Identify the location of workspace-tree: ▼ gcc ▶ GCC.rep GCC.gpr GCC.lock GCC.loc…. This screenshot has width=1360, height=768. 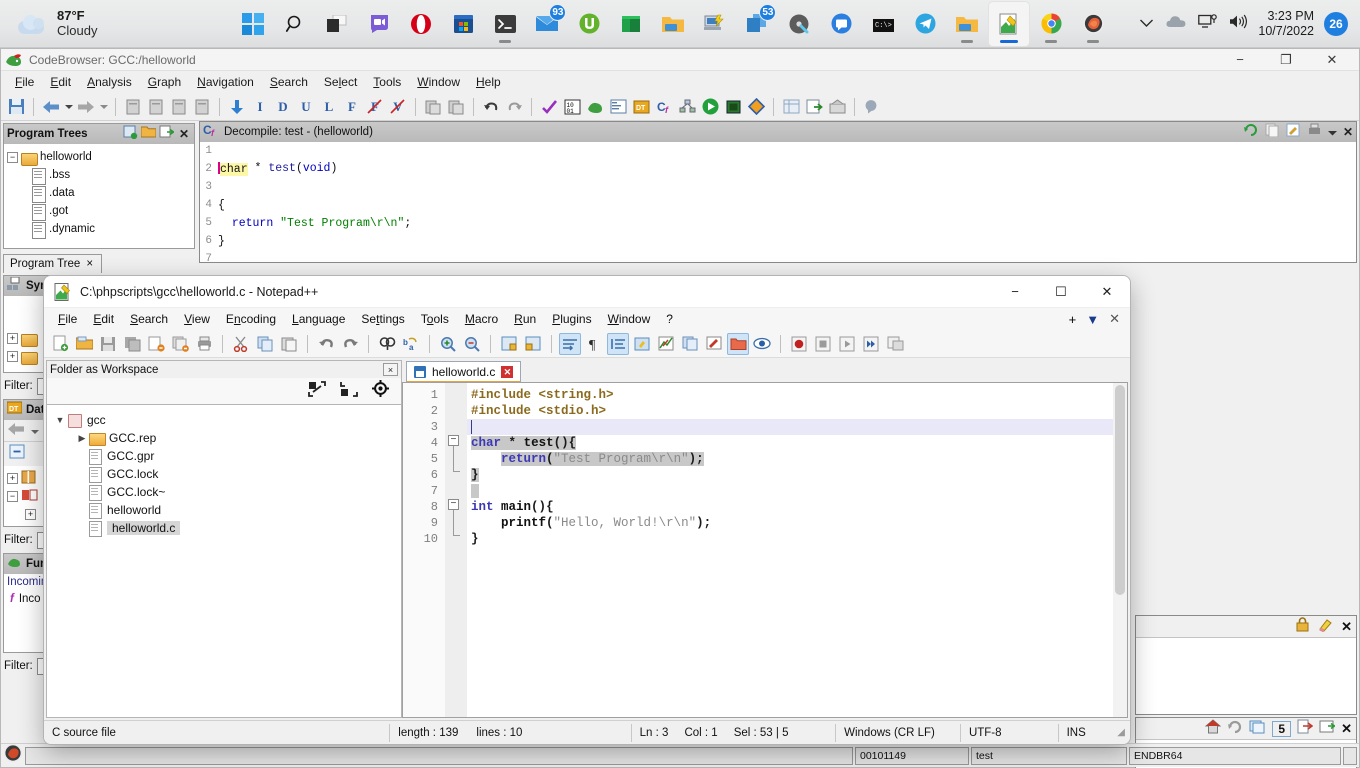
(224, 561).